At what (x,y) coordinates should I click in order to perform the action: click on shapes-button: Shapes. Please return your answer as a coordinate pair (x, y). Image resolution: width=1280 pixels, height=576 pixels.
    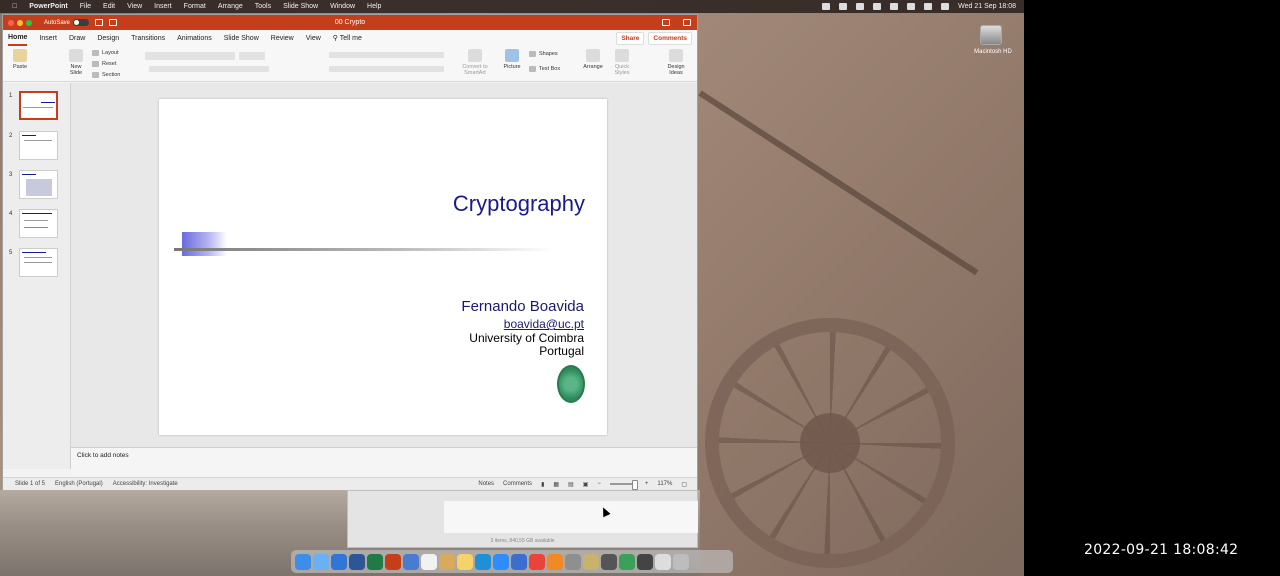
    Looking at the image, I should click on (543, 54).